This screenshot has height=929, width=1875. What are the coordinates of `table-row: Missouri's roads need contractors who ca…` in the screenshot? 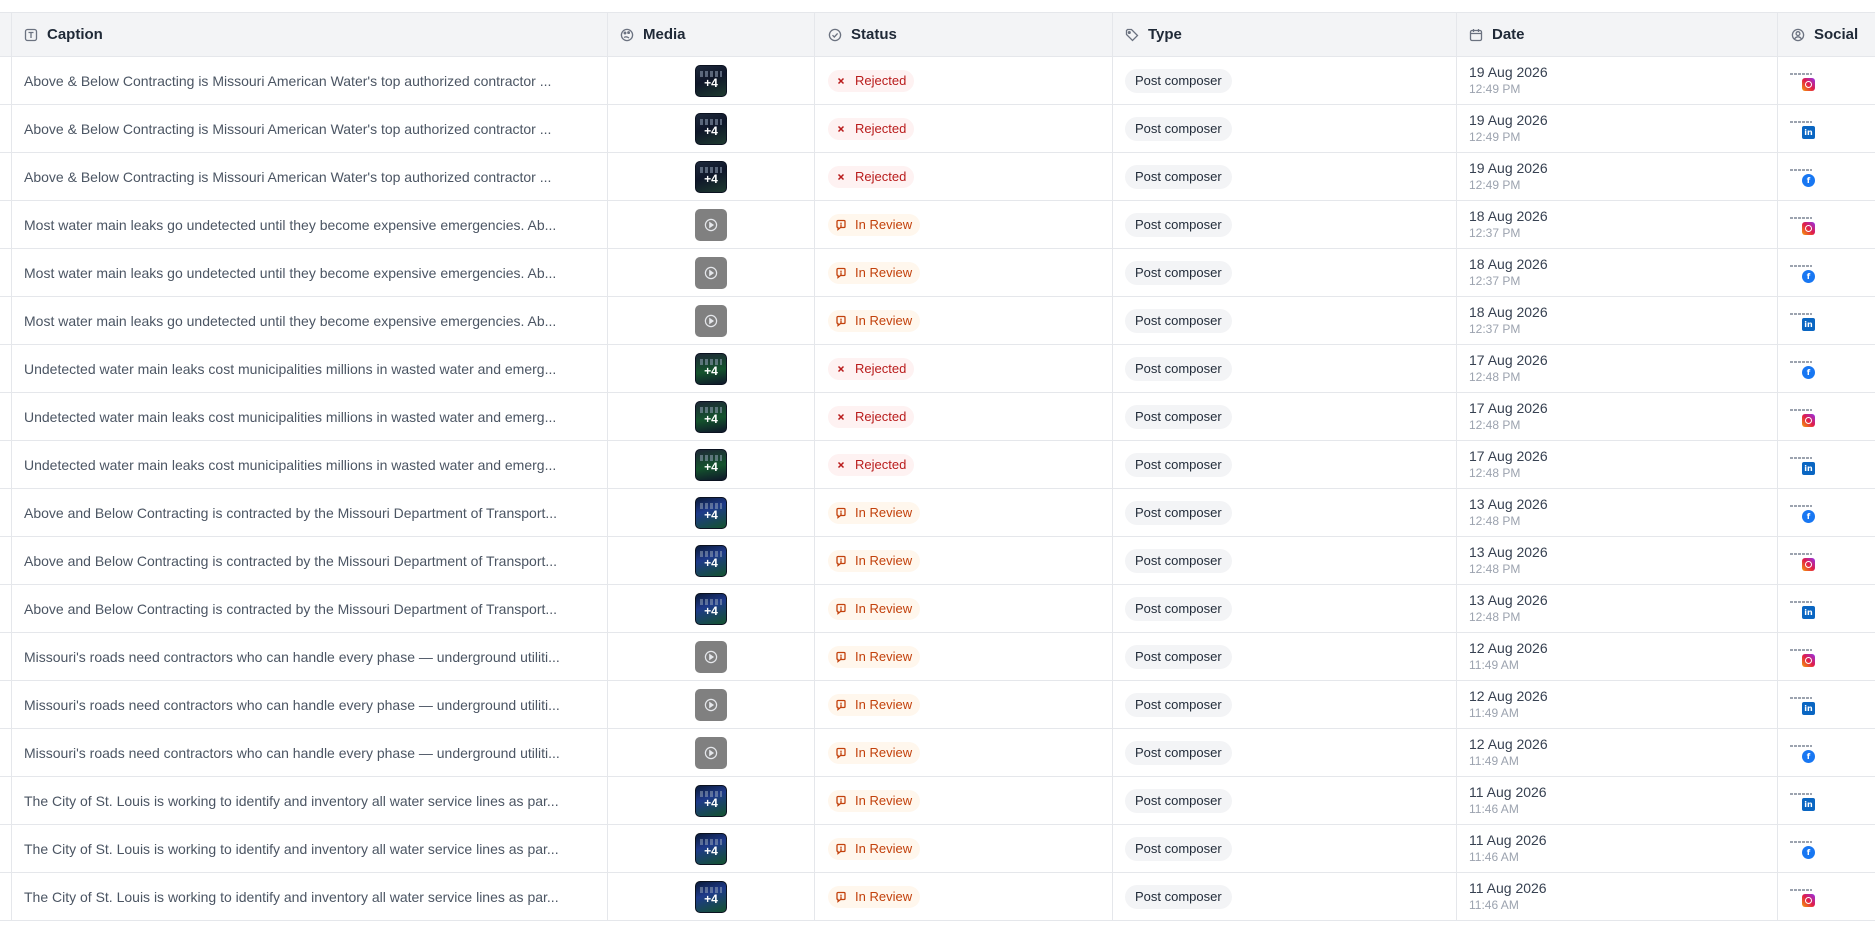 It's located at (937, 657).